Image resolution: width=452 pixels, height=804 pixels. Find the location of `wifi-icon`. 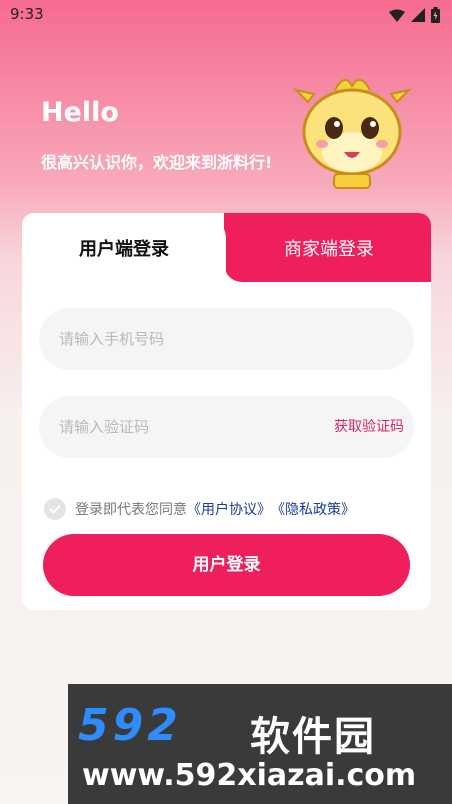

wifi-icon is located at coordinates (397, 15).